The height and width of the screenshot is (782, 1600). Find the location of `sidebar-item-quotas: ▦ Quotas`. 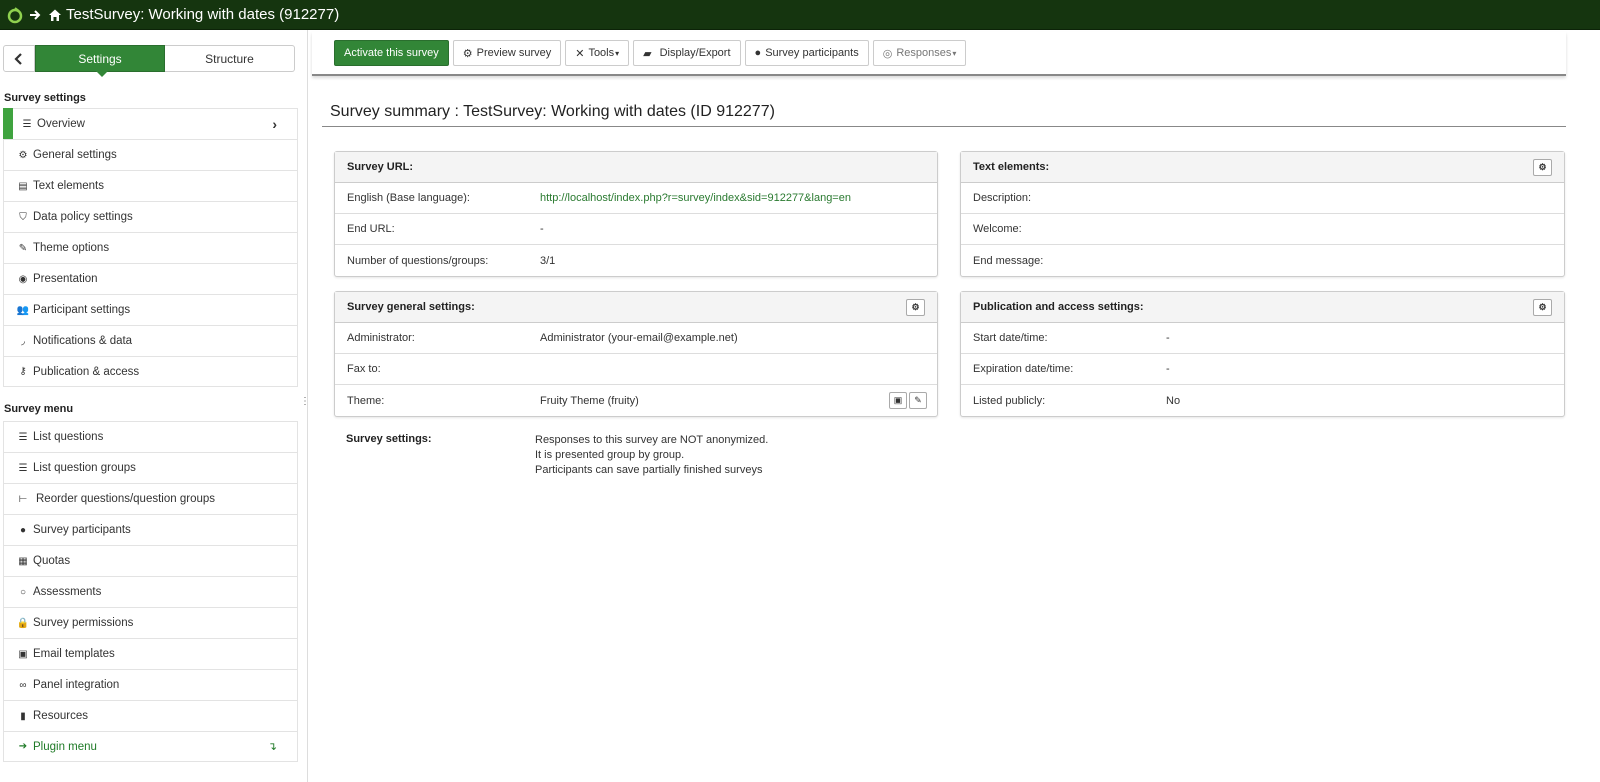

sidebar-item-quotas: ▦ Quotas is located at coordinates (150, 560).